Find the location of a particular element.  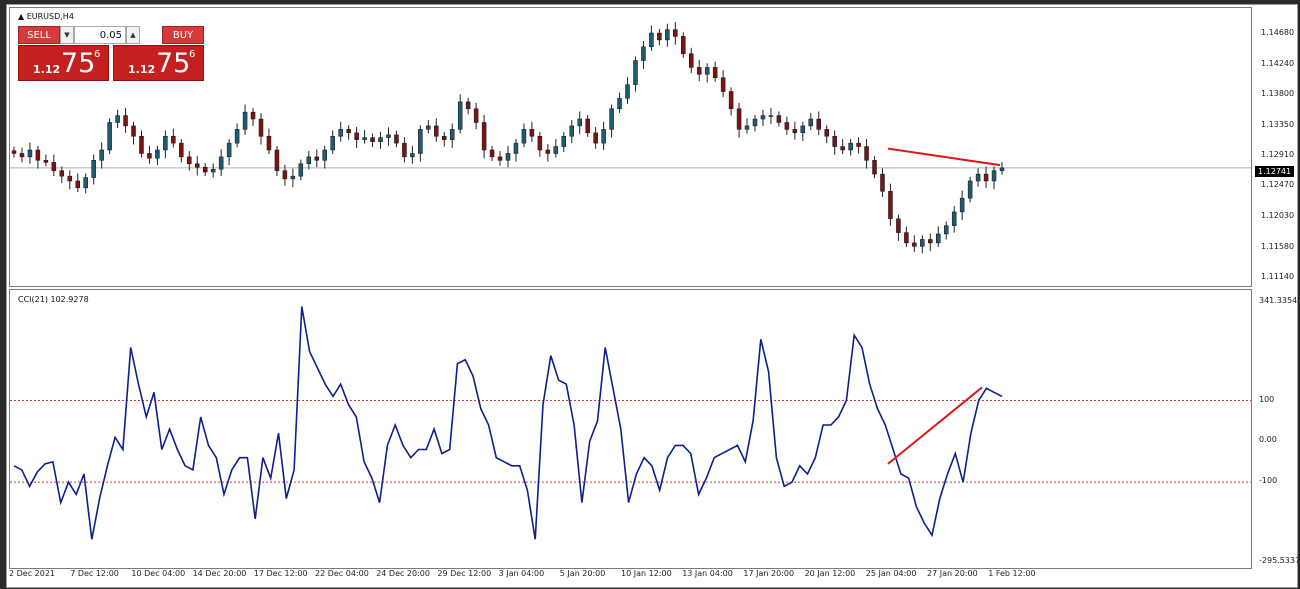

cci-axis-label: -295.5337 is located at coordinates (1279, 560).